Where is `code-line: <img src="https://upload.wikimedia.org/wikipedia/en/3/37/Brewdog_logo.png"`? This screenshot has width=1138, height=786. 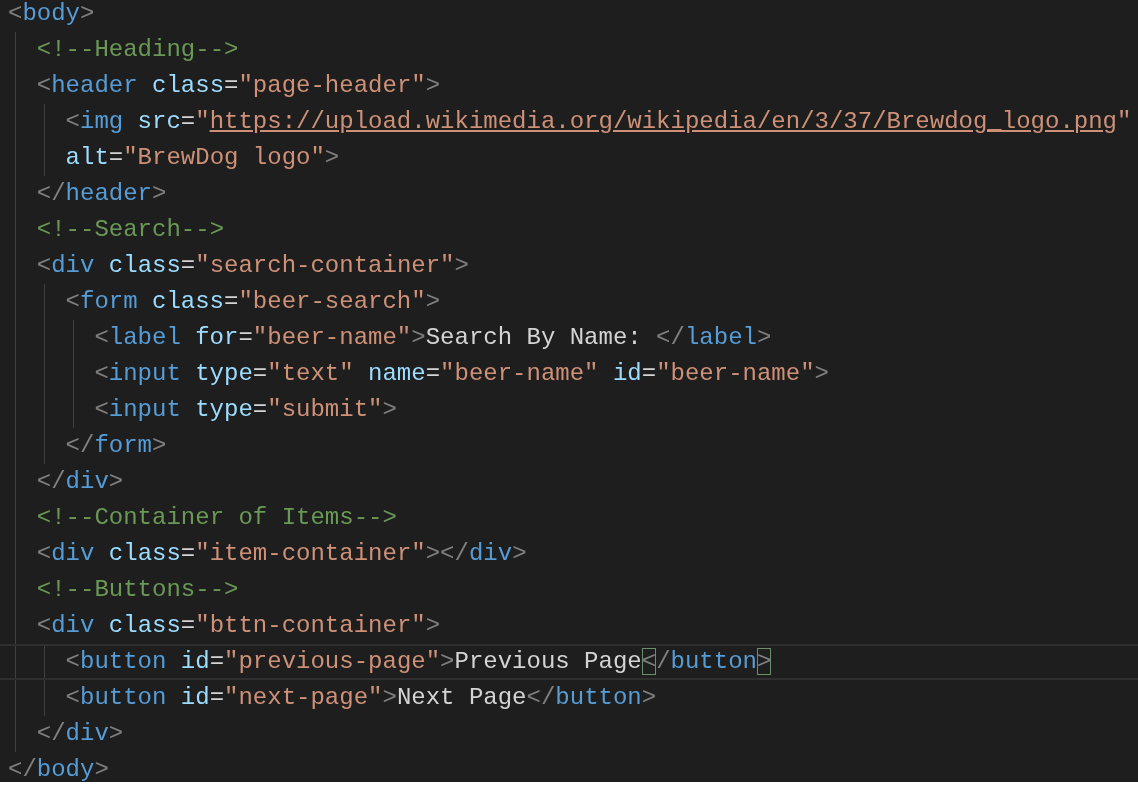
code-line: <img src="https://upload.wikimedia.org/wikipedia/en/3/37/Brewdog_logo.png" is located at coordinates (598, 122).